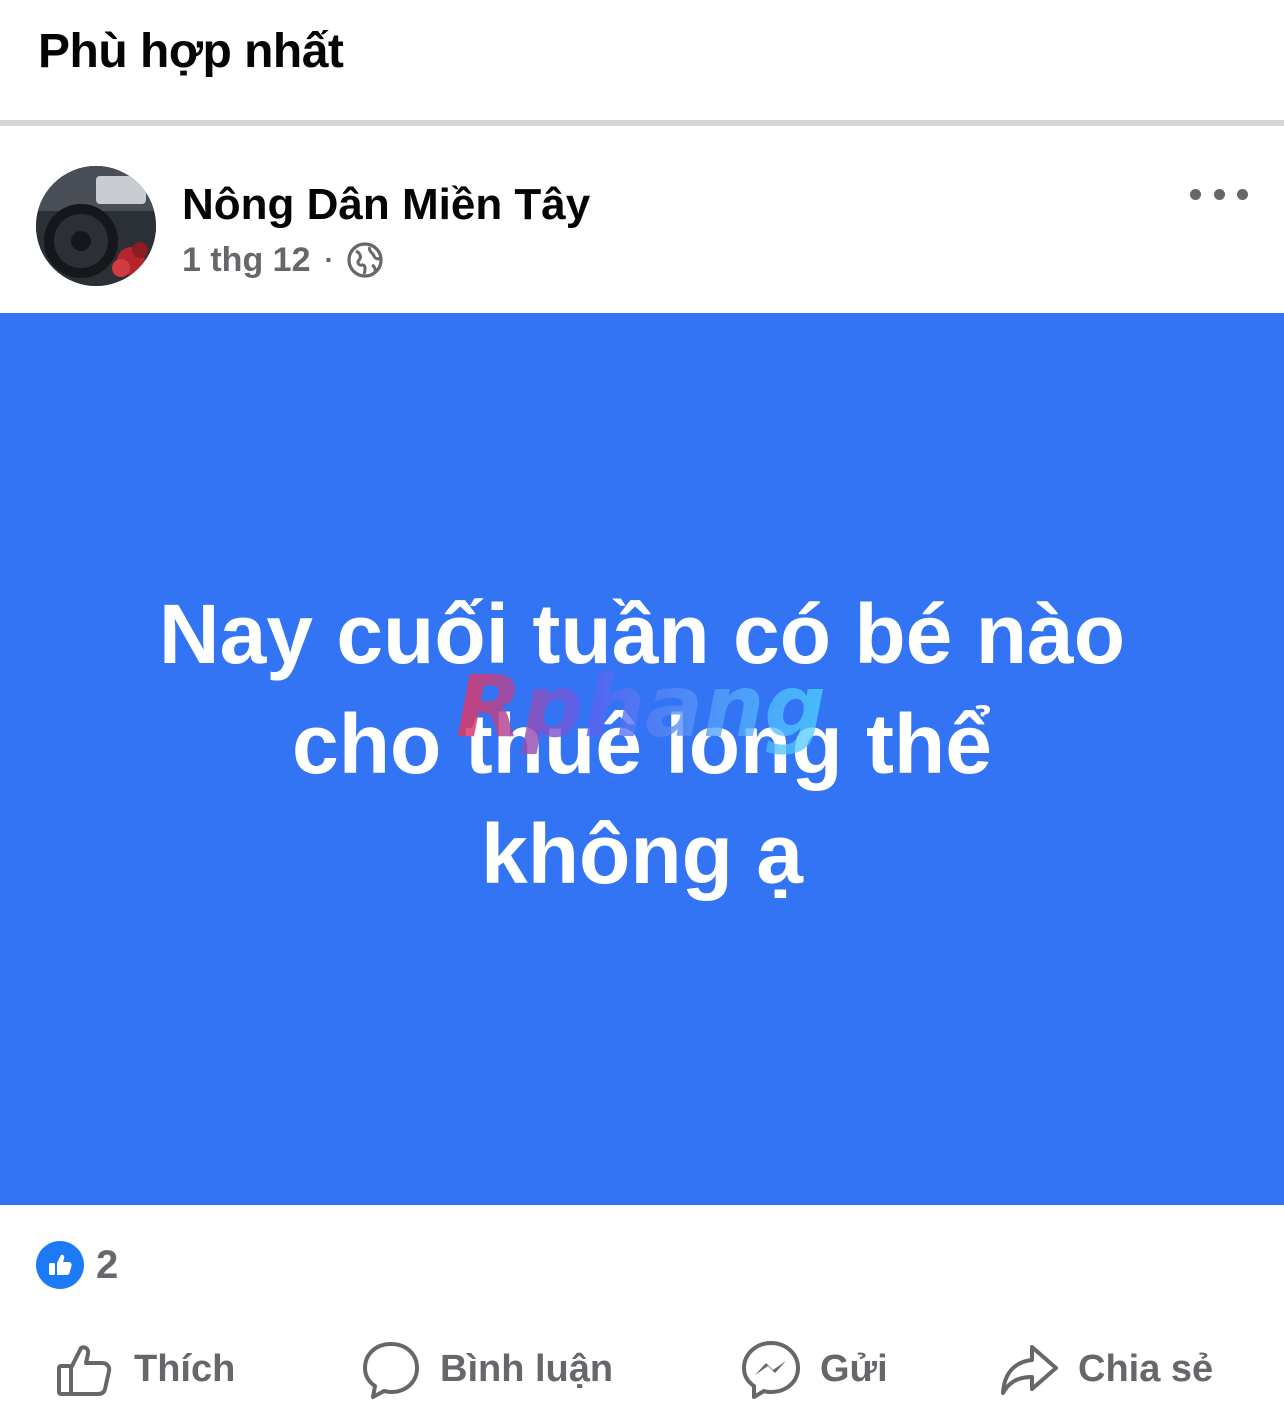 Image resolution: width=1284 pixels, height=1419 pixels. I want to click on share-label: Chia sẻ, so click(1146, 1369).